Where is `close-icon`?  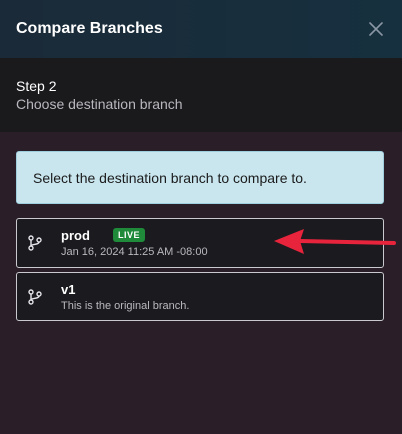 close-icon is located at coordinates (376, 29).